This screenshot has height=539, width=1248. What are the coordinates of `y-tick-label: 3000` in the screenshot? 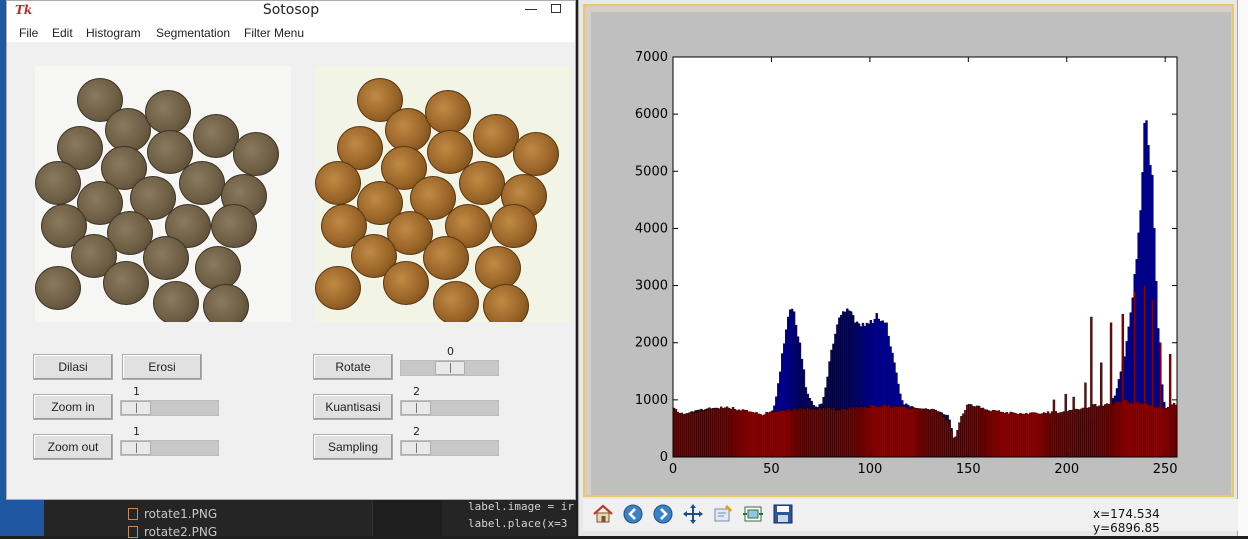 It's located at (651, 286).